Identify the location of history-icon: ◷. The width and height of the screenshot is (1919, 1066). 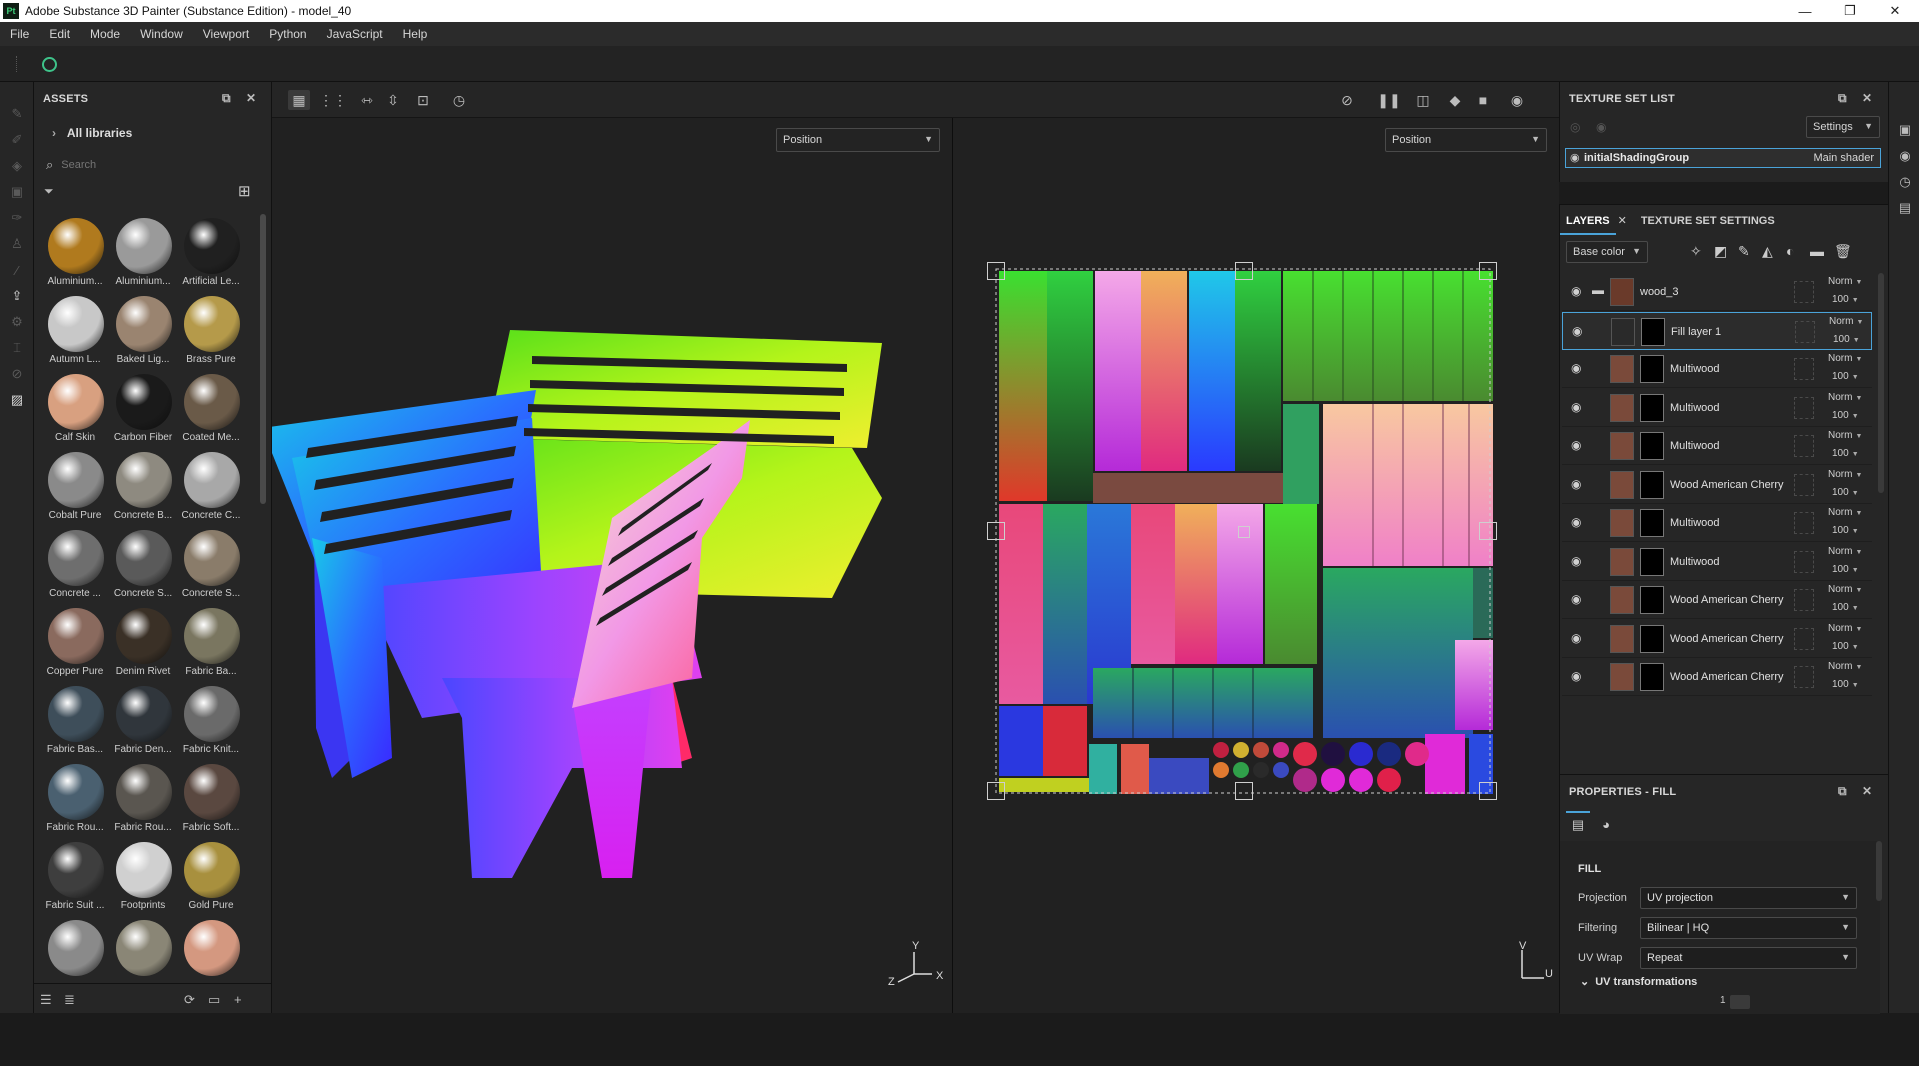
(1905, 182).